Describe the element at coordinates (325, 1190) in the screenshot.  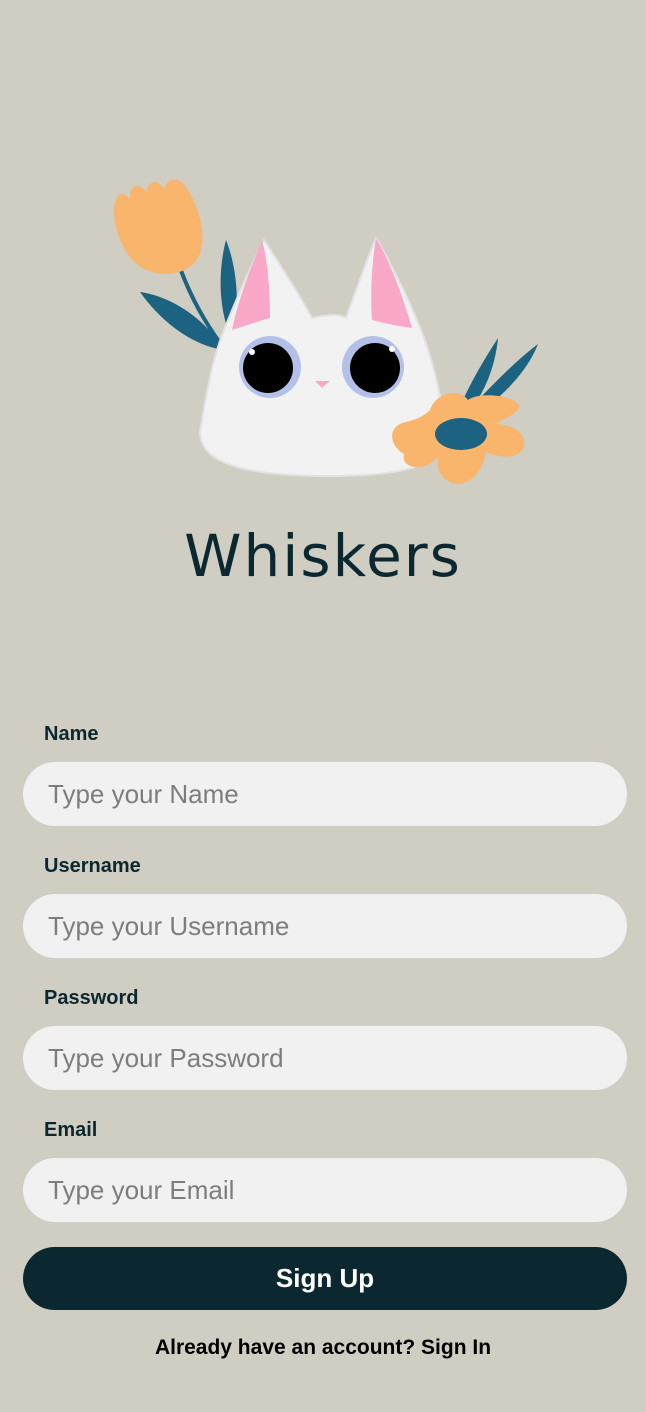
I see `email-input` at that location.